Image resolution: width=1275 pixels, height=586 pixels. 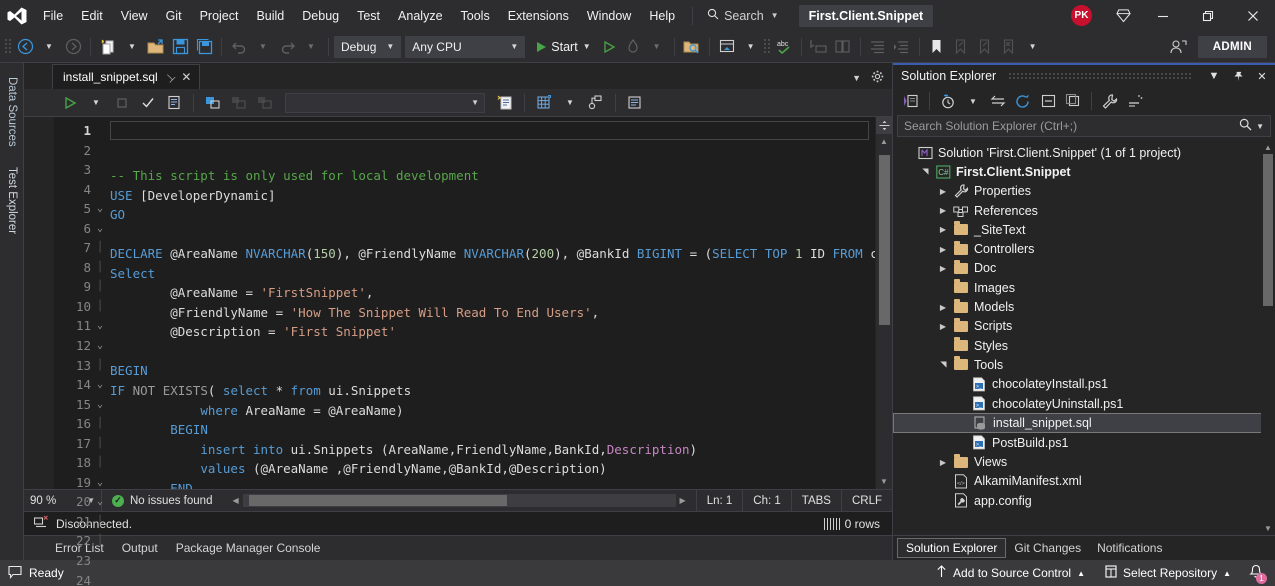 I want to click on tree-item: ▶ Views, so click(x=1084, y=461).